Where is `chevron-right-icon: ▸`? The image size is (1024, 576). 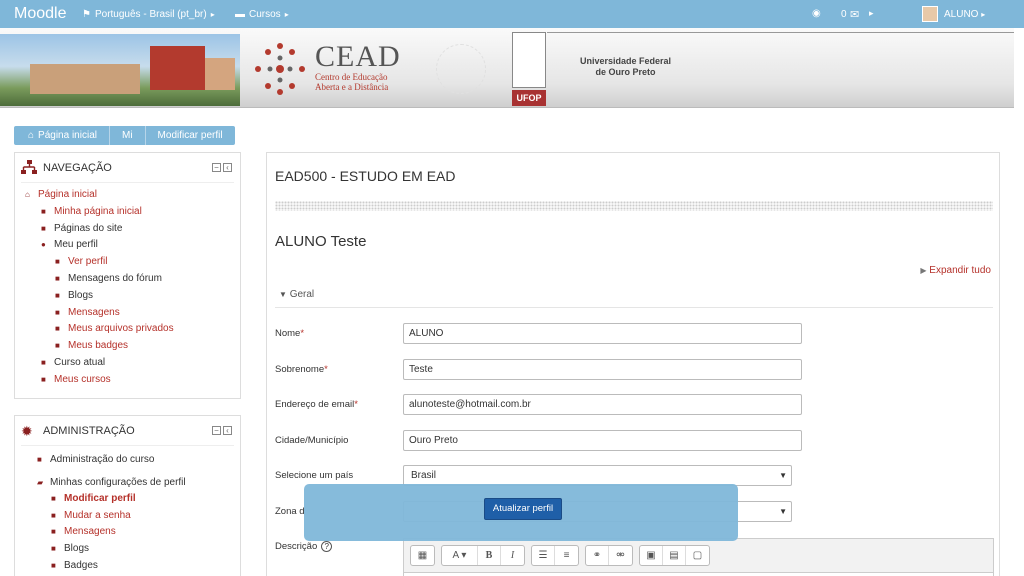 chevron-right-icon: ▸ is located at coordinates (871, 13).